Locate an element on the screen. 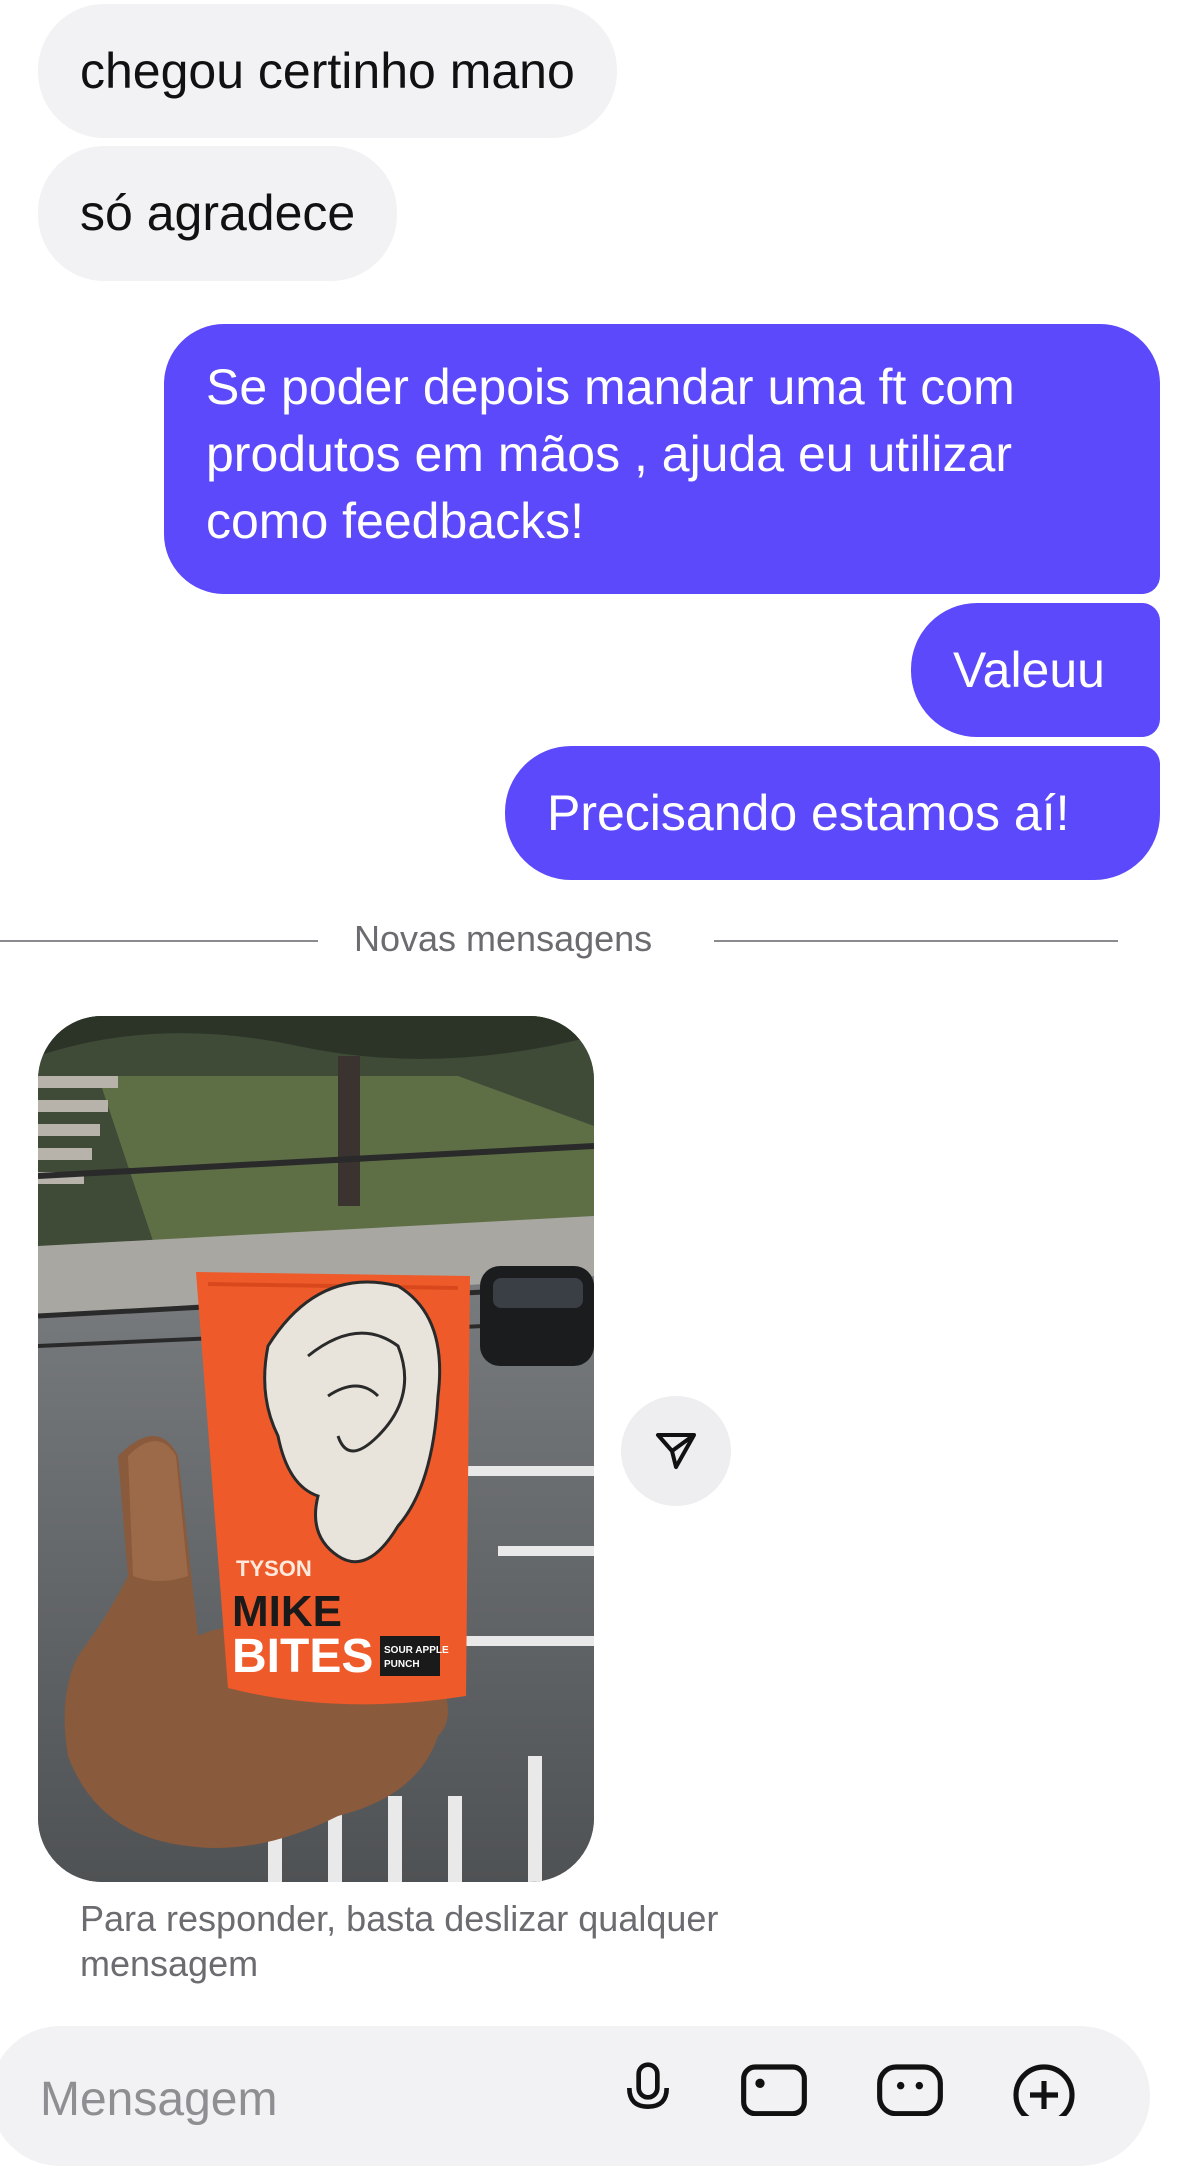 This screenshot has width=1179, height=2166. message-bubble-outgoing: Precisando estamos aí! is located at coordinates (832, 813).